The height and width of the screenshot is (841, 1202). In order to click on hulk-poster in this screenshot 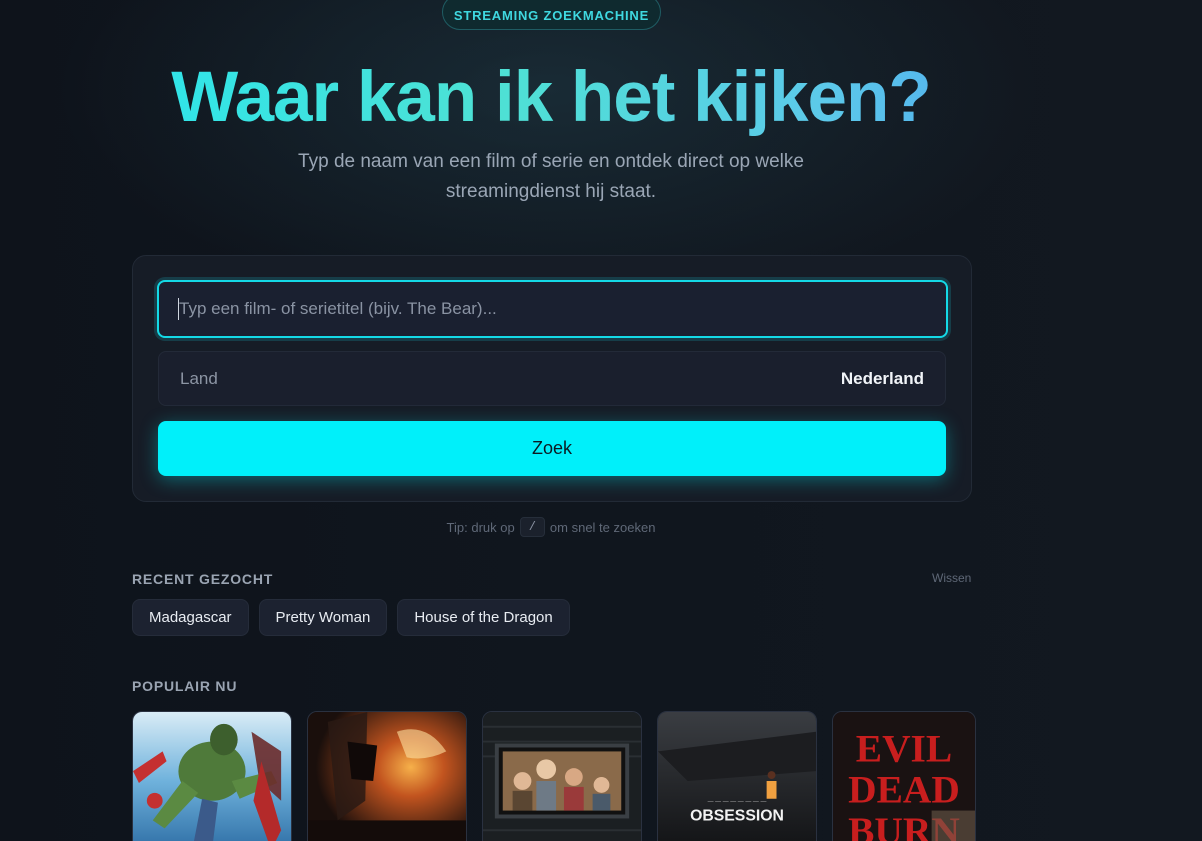, I will do `click(212, 776)`.